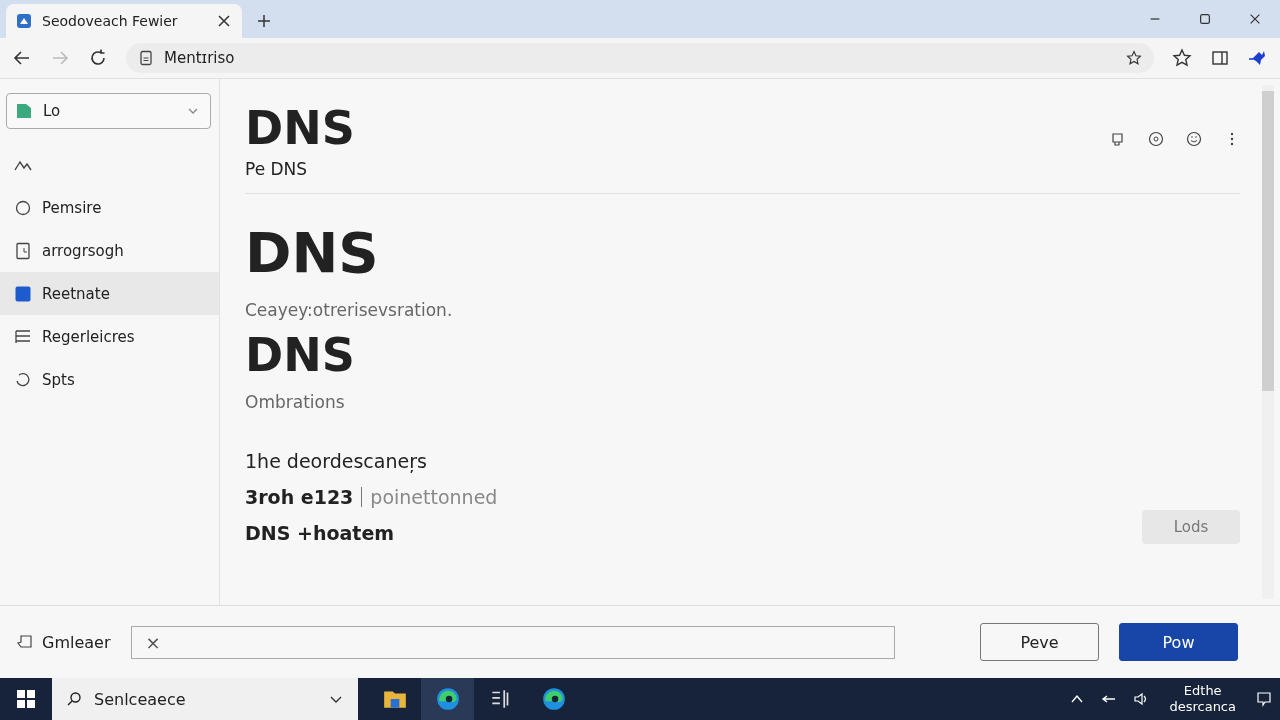 The image size is (1280, 720). Describe the element at coordinates (1182, 58) in the screenshot. I see `favorites-icon` at that location.